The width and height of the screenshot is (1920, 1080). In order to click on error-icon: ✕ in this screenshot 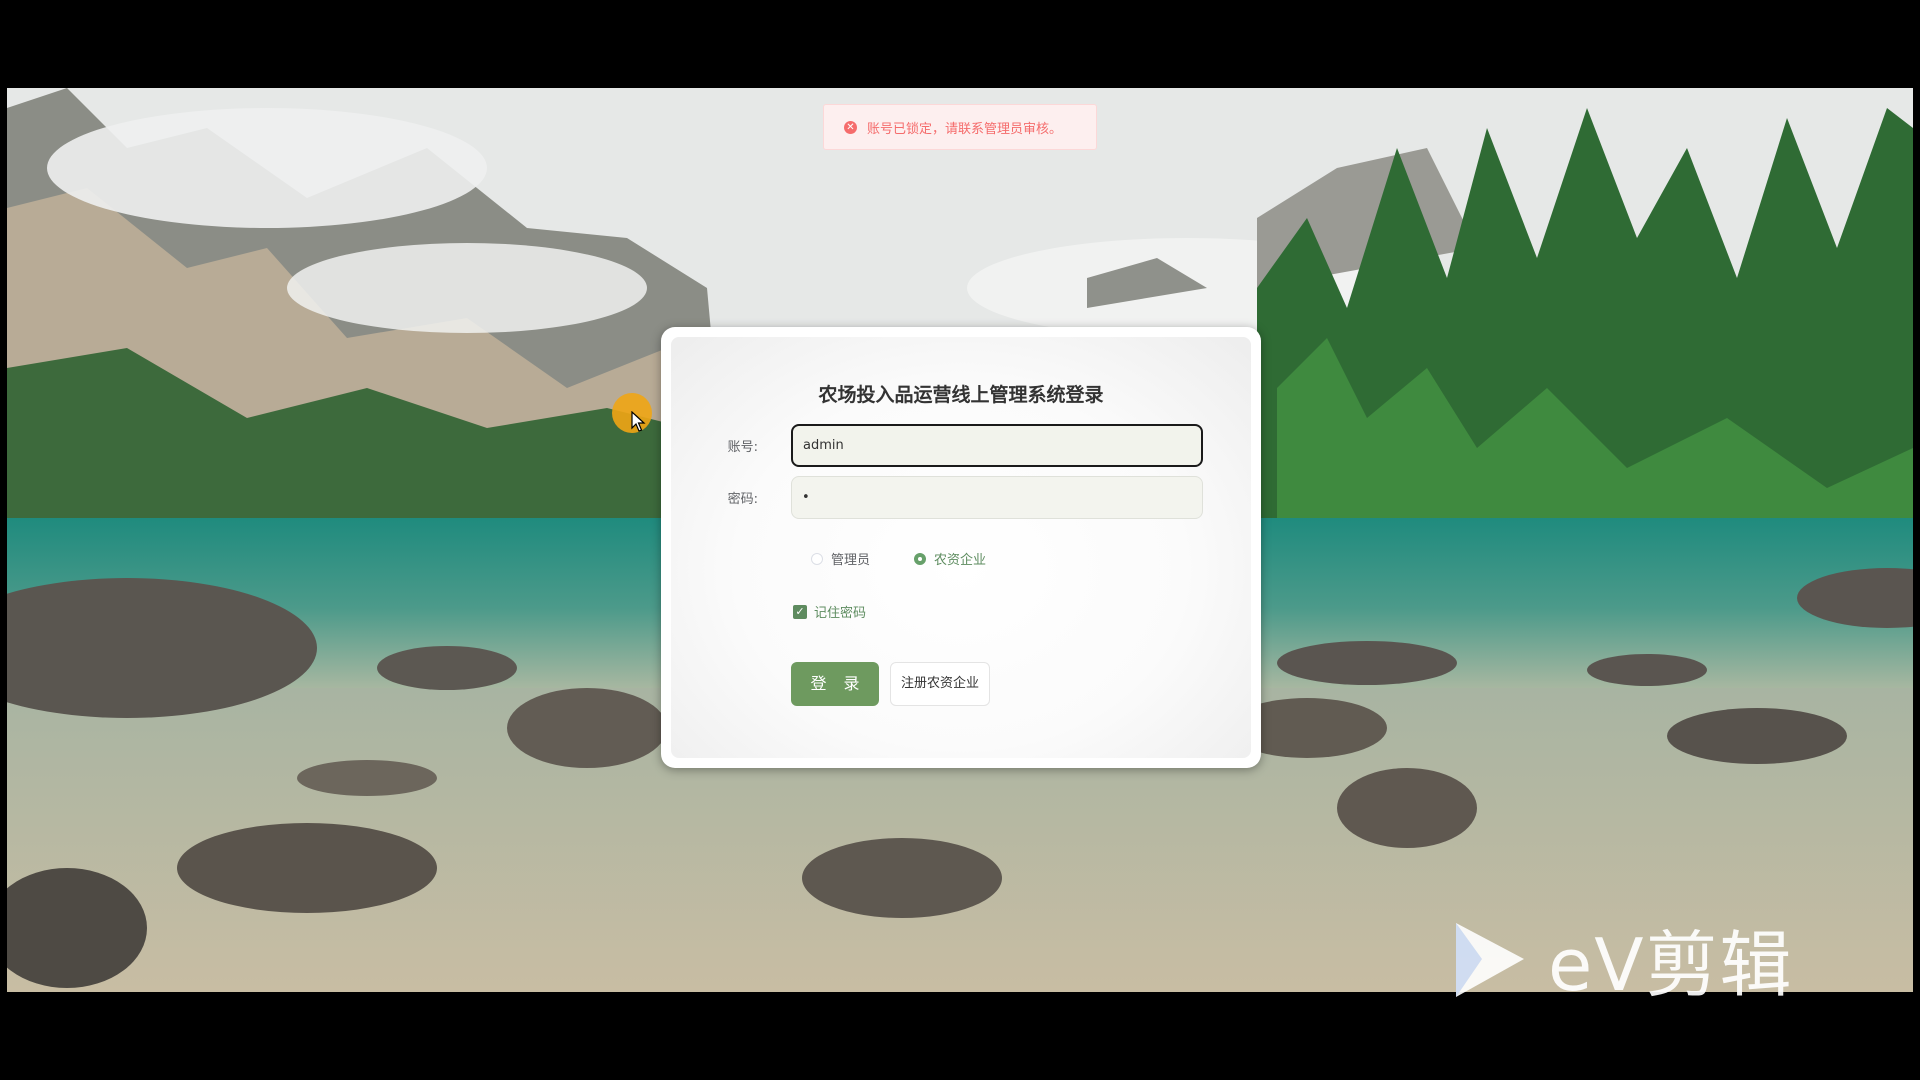, I will do `click(850, 127)`.